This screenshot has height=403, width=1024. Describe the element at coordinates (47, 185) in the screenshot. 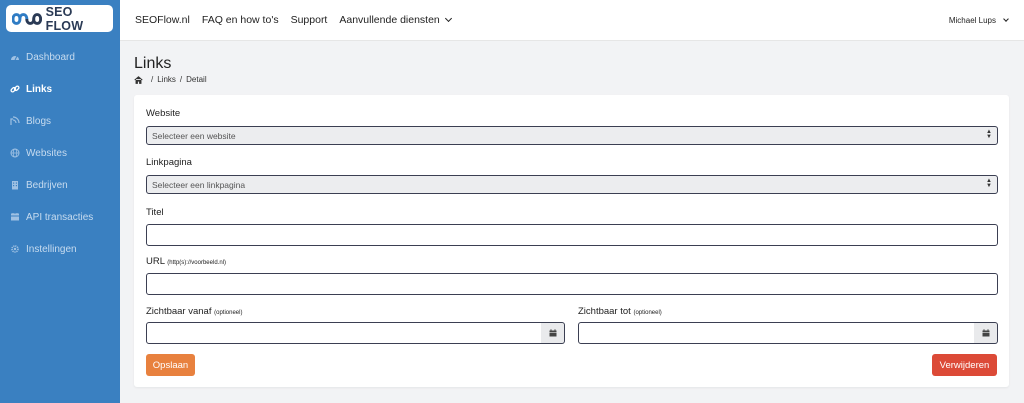

I see `sidebar-item-label: Bedrijven` at that location.